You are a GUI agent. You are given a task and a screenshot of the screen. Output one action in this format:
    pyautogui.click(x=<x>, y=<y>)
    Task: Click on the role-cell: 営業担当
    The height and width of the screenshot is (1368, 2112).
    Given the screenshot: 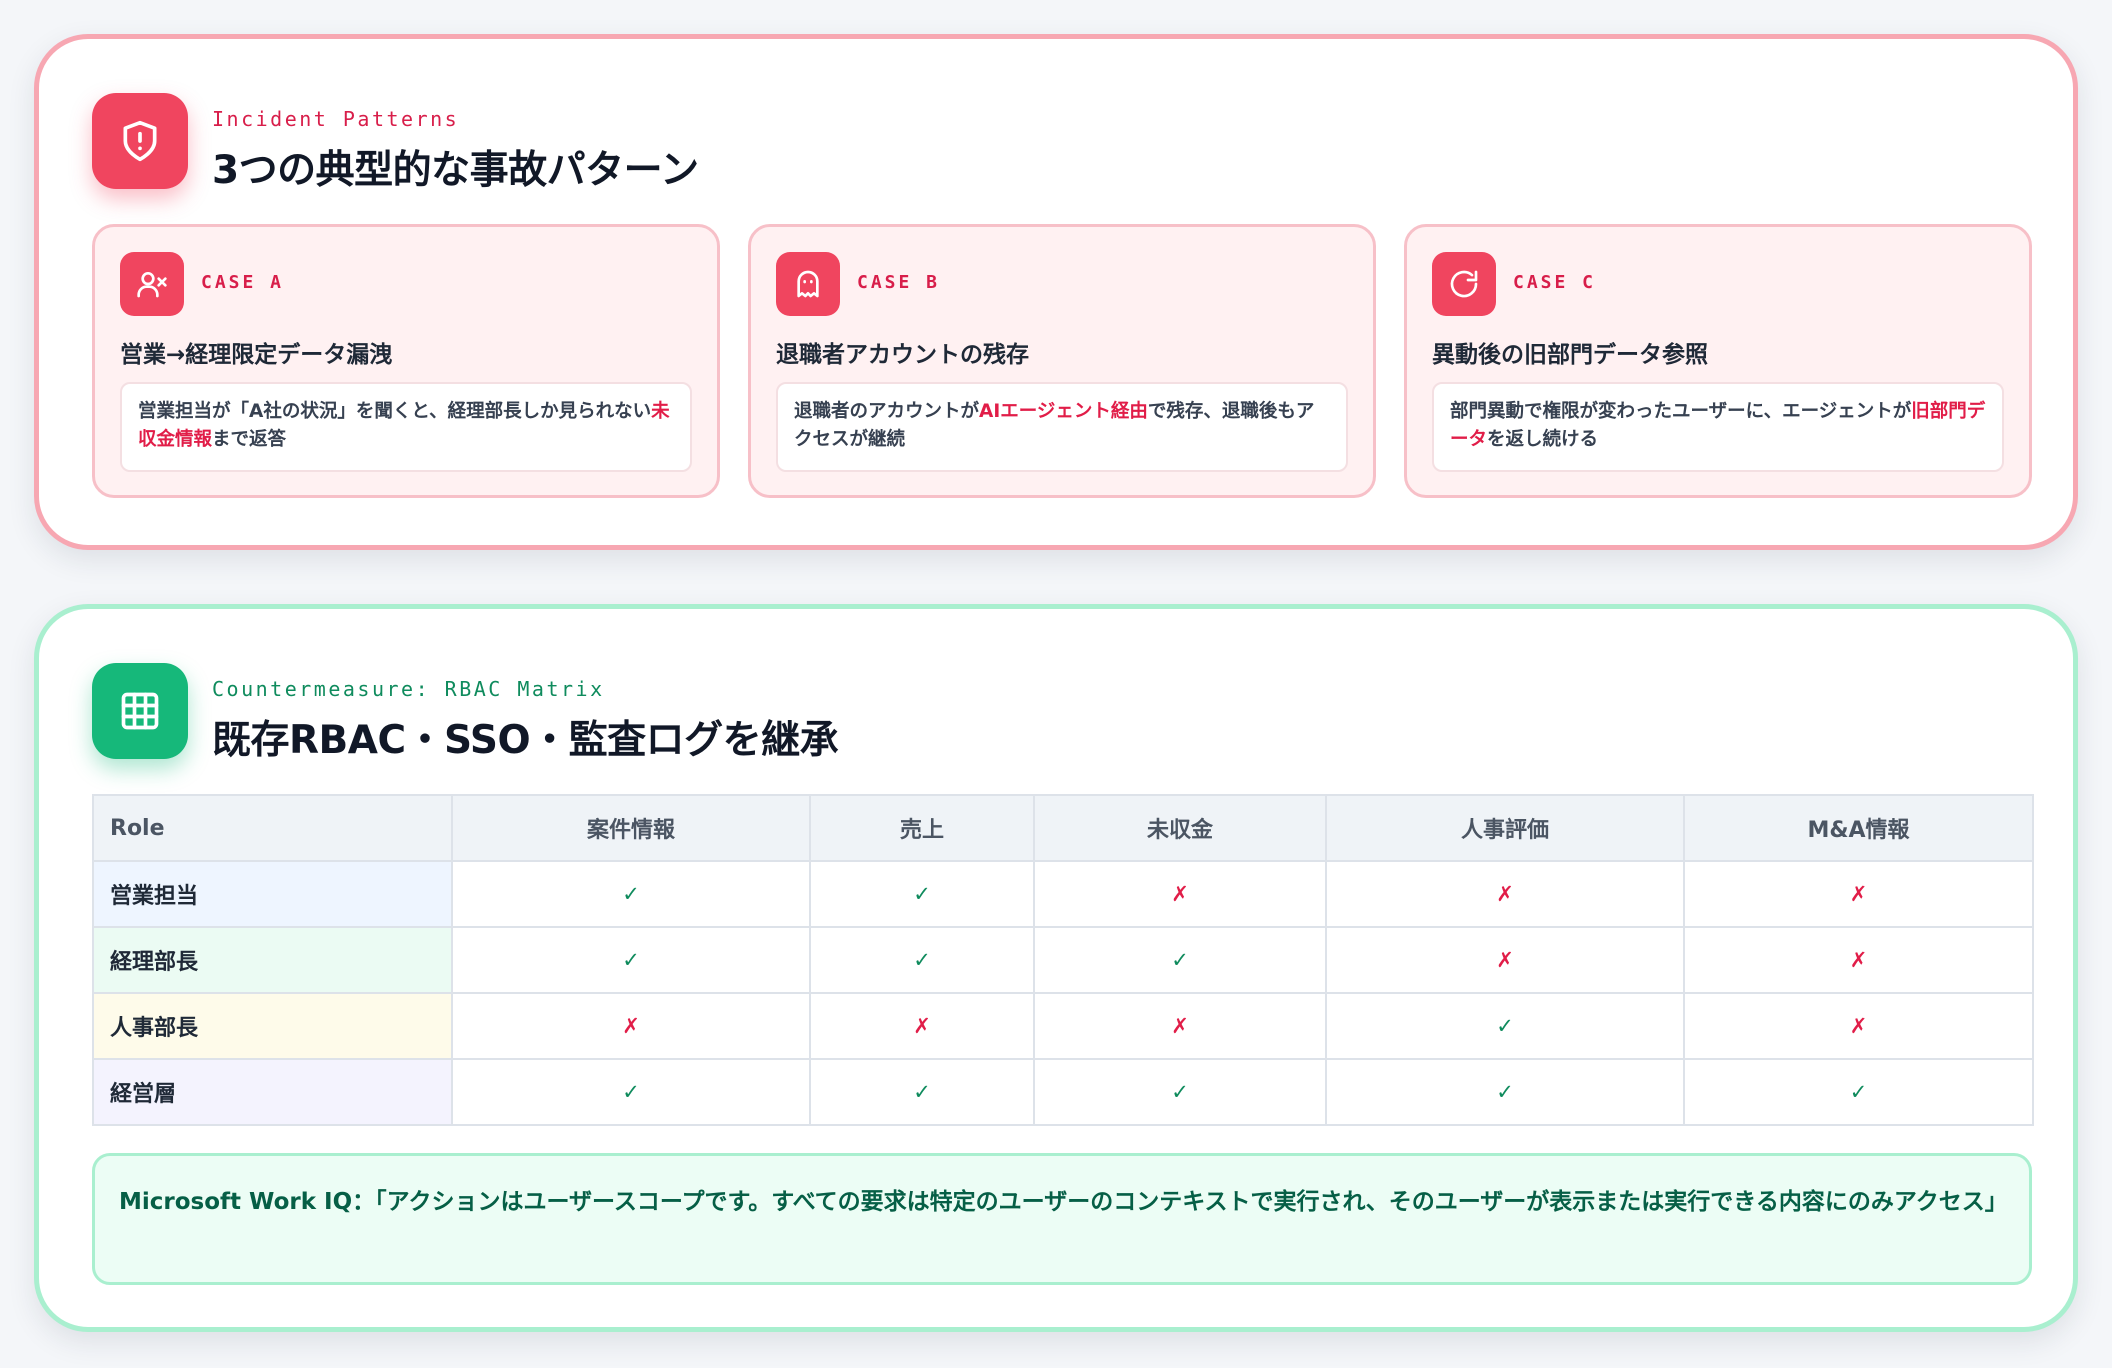 What is the action you would take?
    pyautogui.click(x=272, y=894)
    